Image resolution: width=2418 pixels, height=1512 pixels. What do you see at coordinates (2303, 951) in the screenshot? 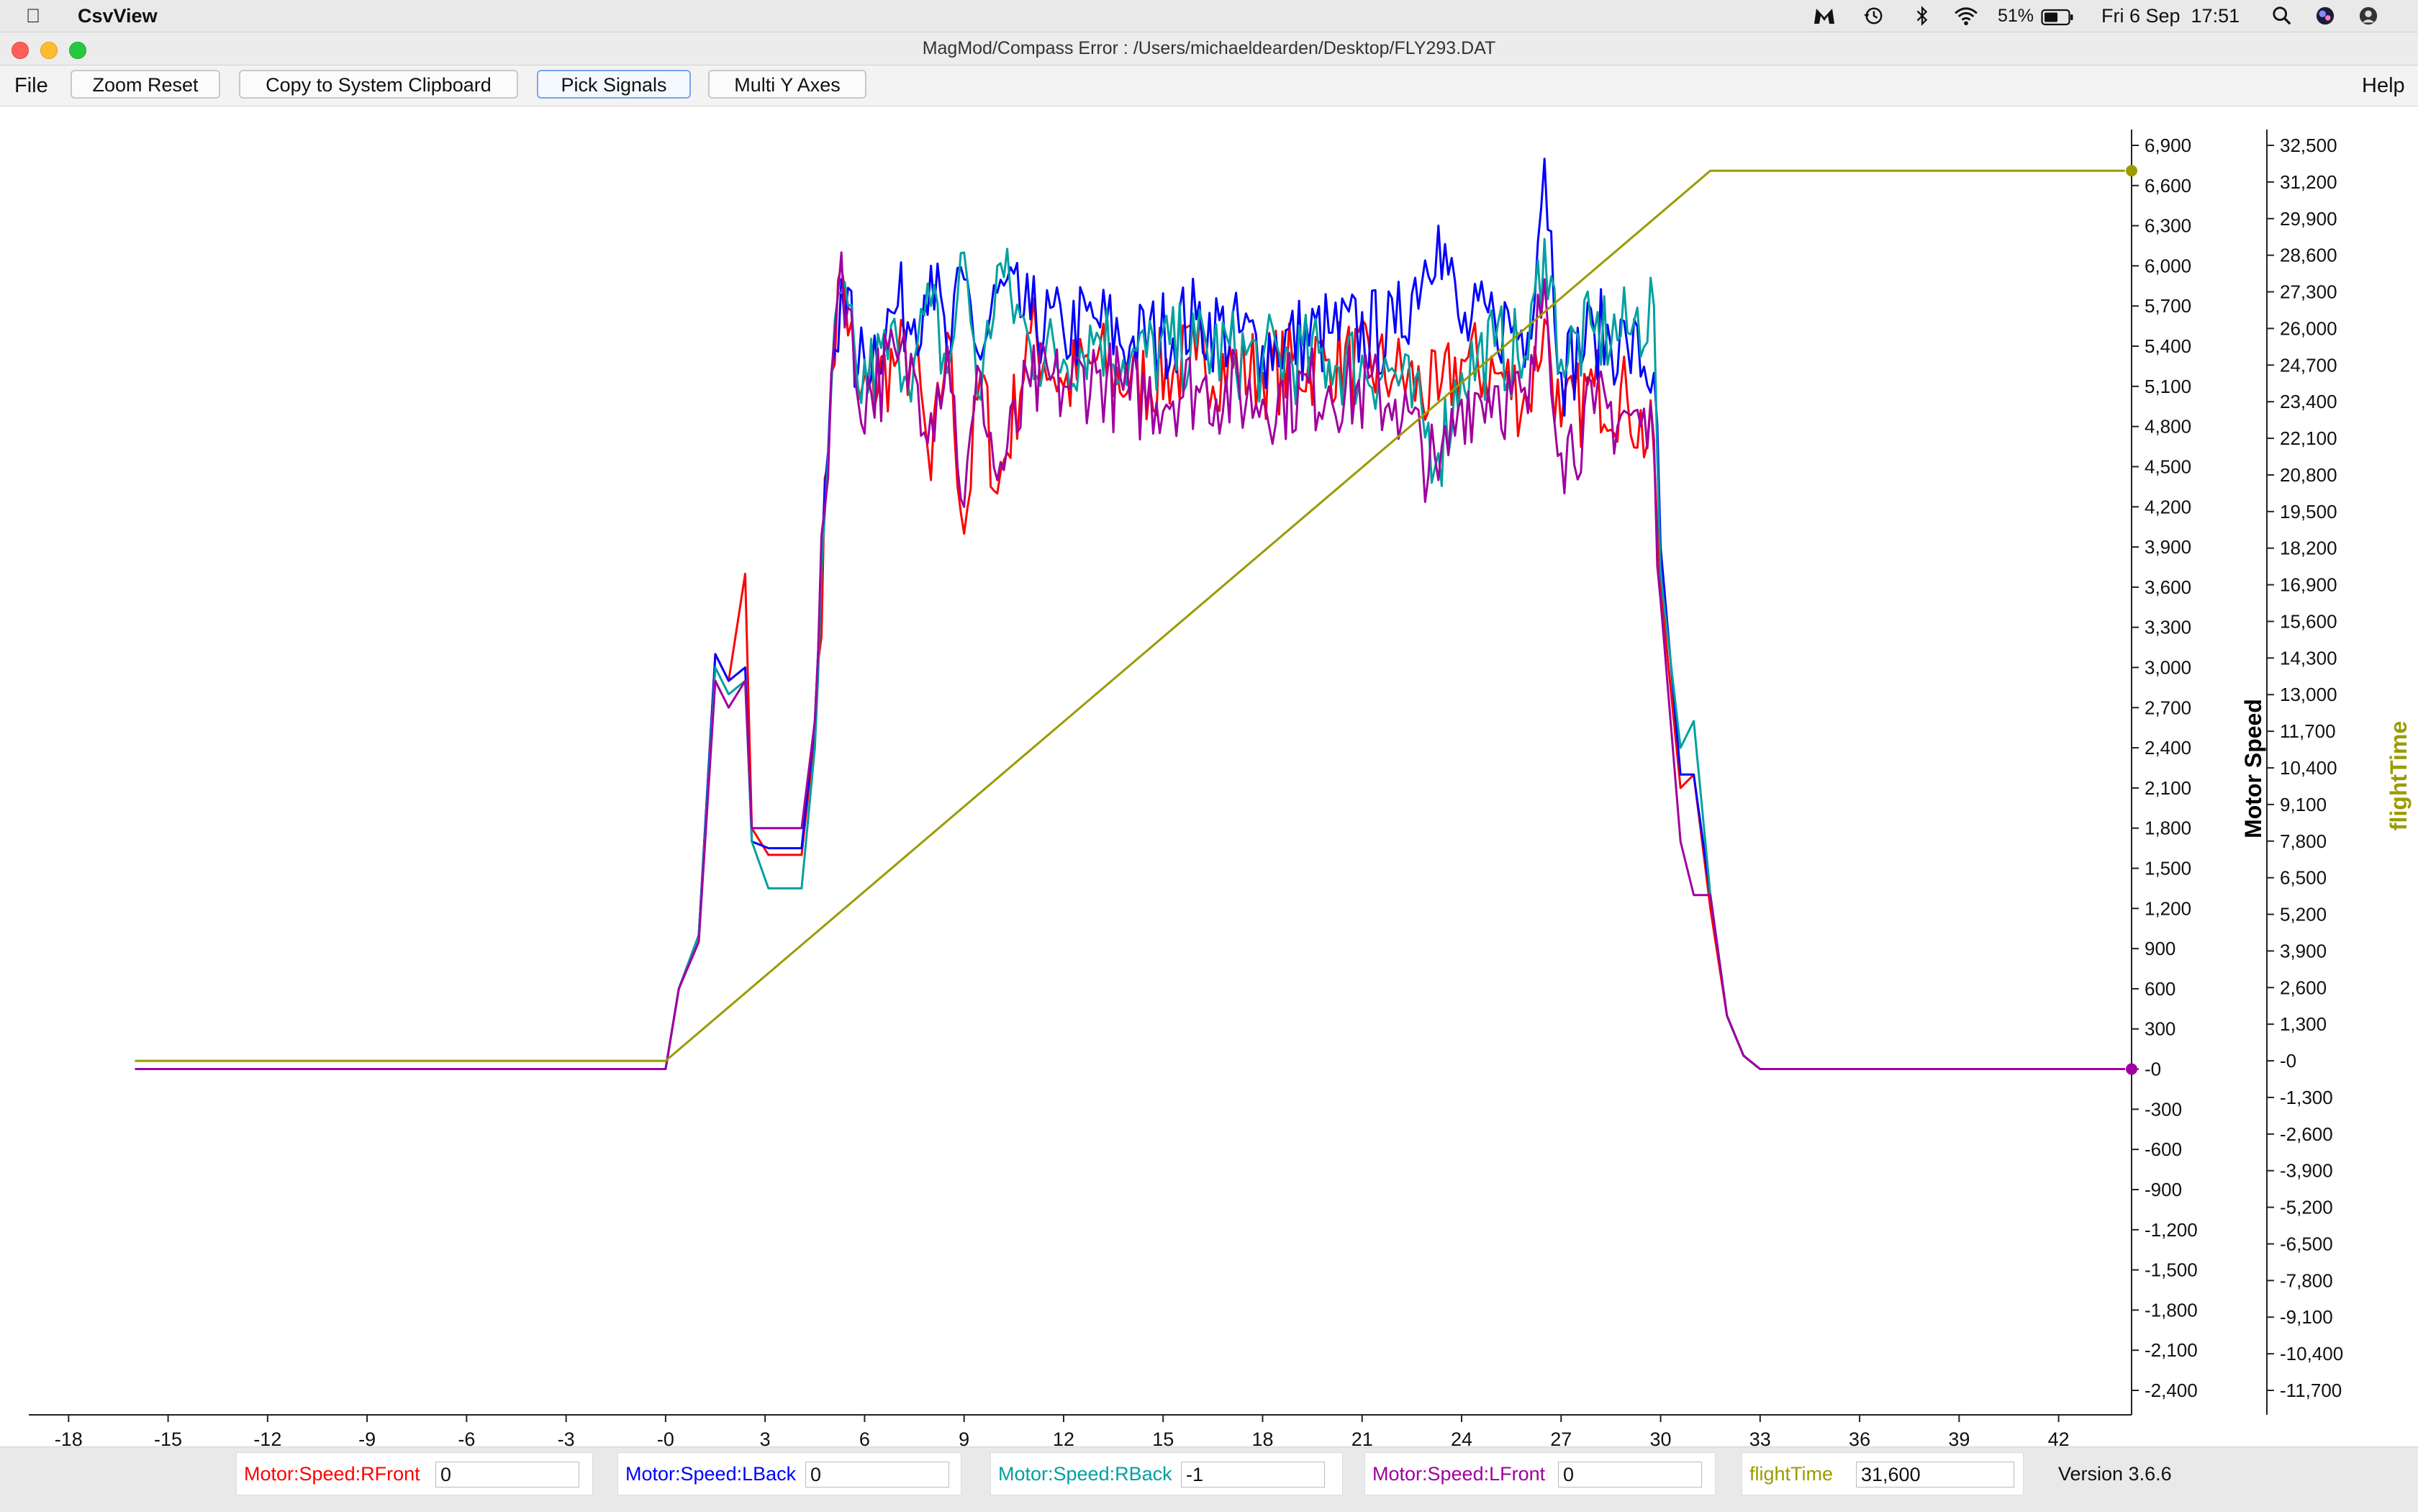
I see `y-tick-label: 3,900` at bounding box center [2303, 951].